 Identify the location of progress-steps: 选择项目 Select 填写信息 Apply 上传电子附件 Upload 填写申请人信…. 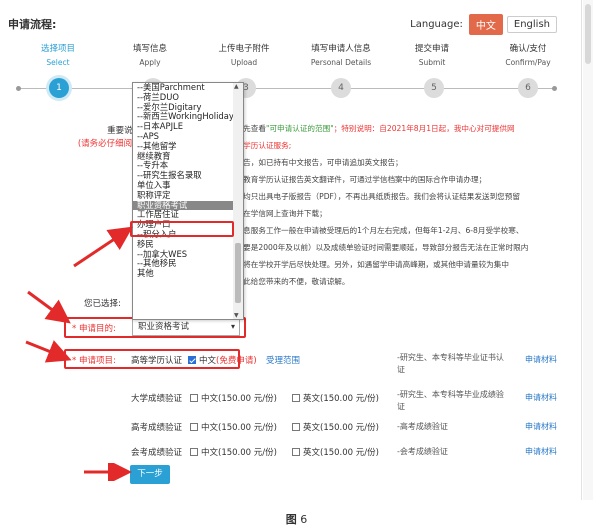
(291, 72).